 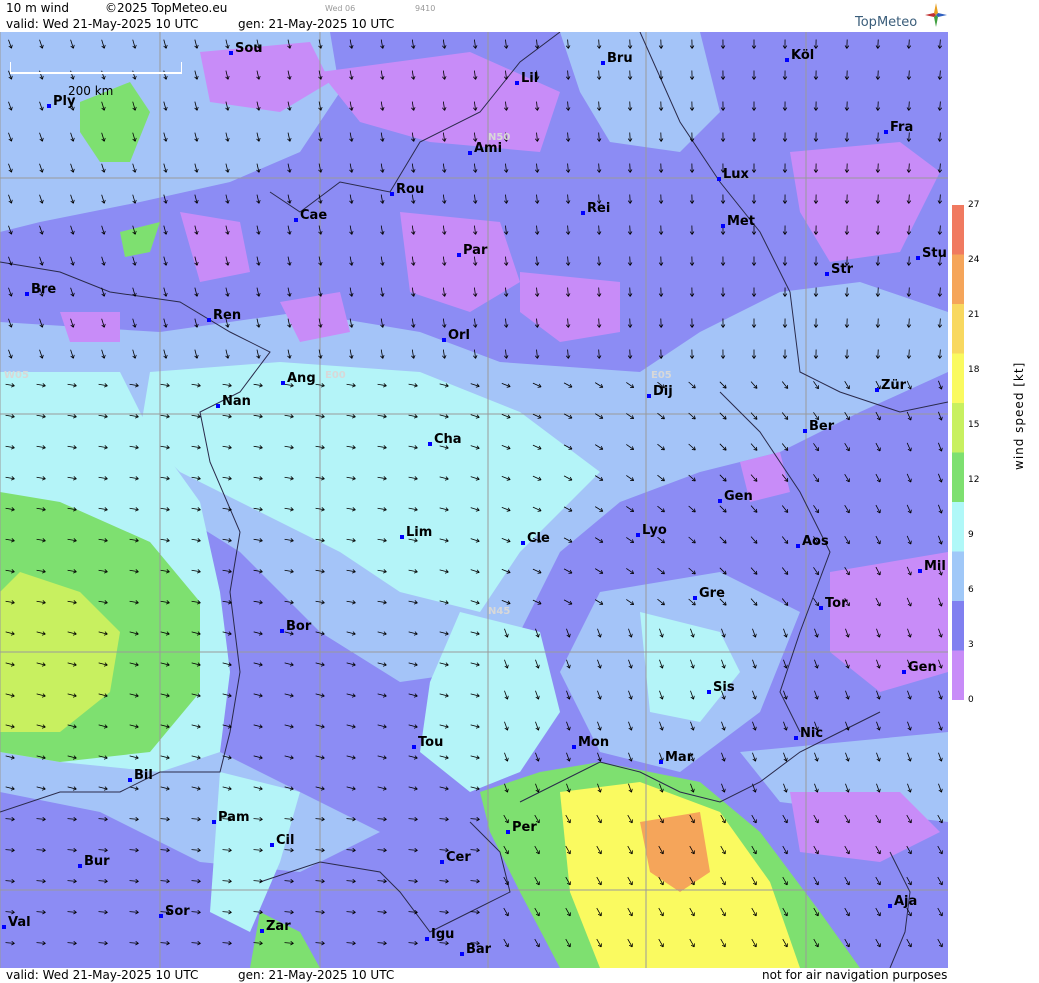 I want to click on colorbar-tick: 6, so click(x=971, y=590).